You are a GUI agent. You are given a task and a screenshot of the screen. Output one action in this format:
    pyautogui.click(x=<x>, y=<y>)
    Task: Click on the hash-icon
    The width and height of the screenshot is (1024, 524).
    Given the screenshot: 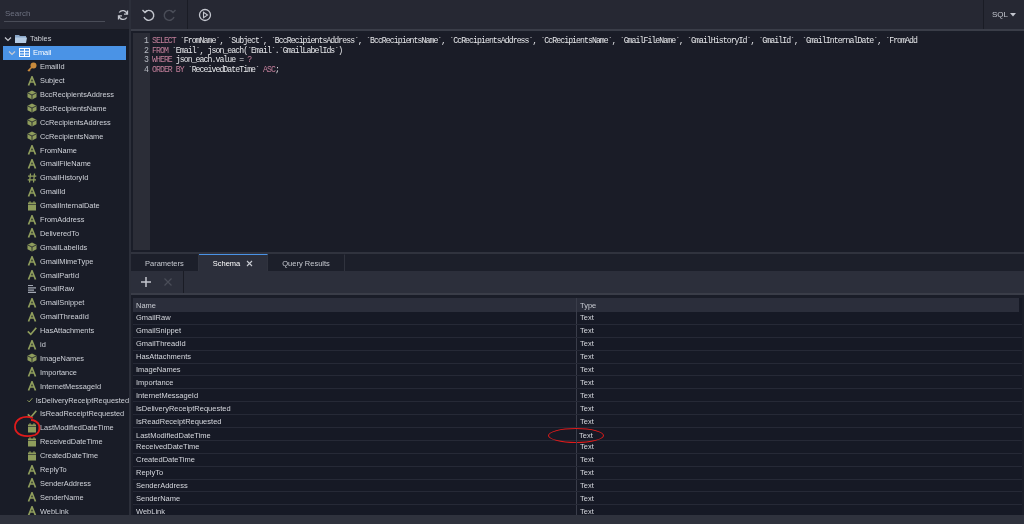 What is the action you would take?
    pyautogui.click(x=32, y=177)
    